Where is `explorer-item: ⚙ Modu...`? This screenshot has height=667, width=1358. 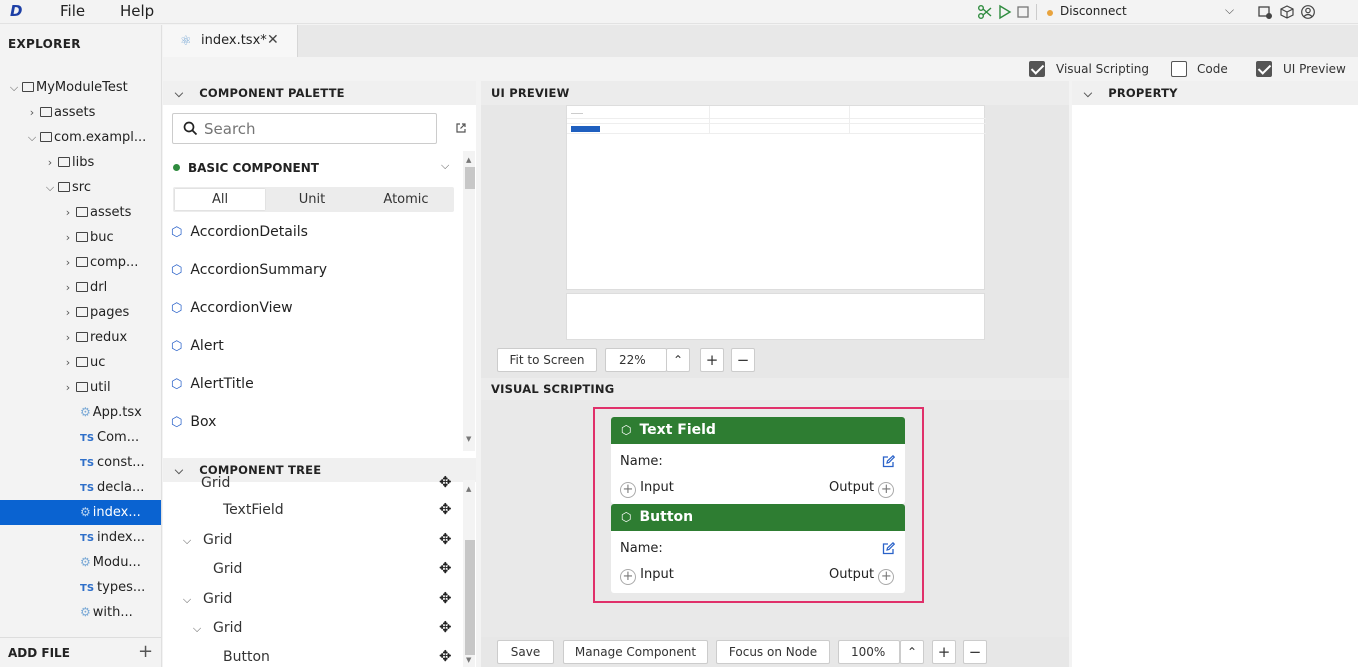
explorer-item: ⚙ Modu... is located at coordinates (80, 562).